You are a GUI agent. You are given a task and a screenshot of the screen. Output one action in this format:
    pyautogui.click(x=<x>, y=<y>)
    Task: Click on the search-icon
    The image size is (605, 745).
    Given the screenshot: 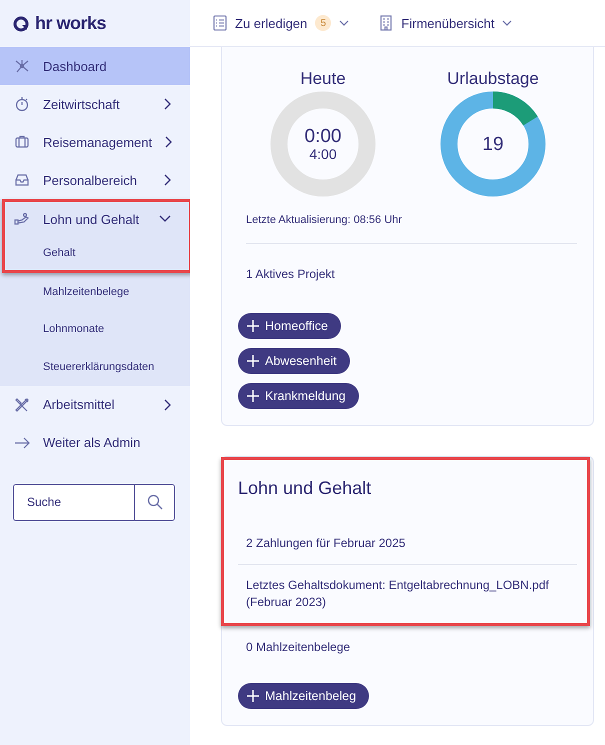 What is the action you would take?
    pyautogui.click(x=154, y=502)
    